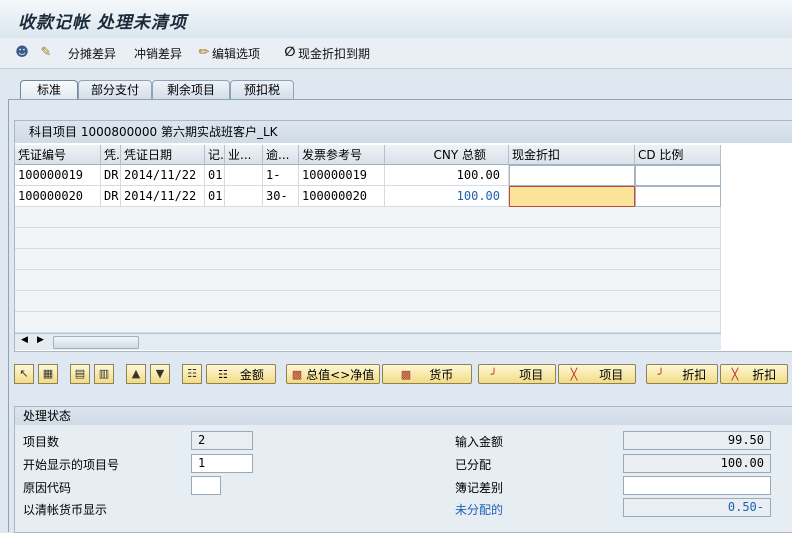 This screenshot has height=533, width=792. I want to click on tab-withholding-tax: 预扣税, so click(262, 90).